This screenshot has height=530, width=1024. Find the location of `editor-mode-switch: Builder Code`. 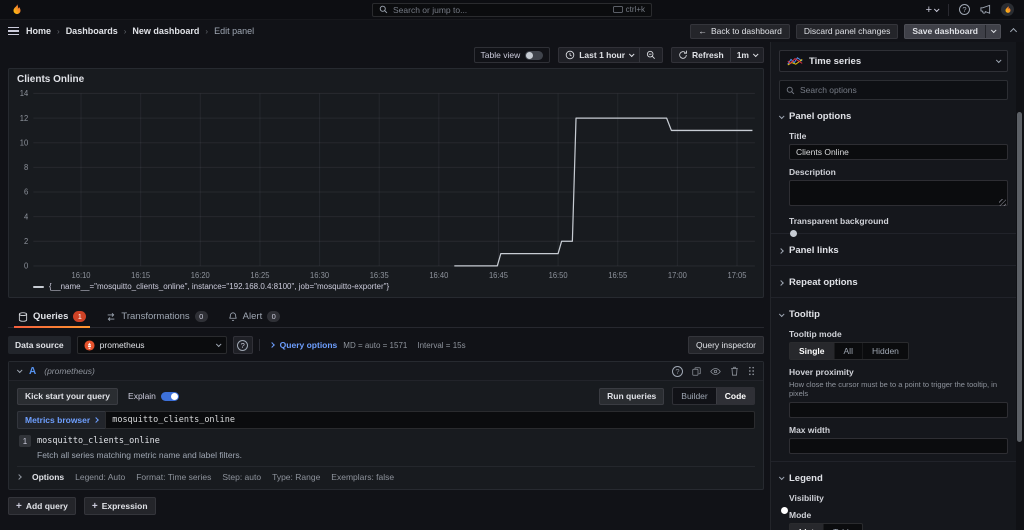

editor-mode-switch: Builder Code is located at coordinates (713, 396).